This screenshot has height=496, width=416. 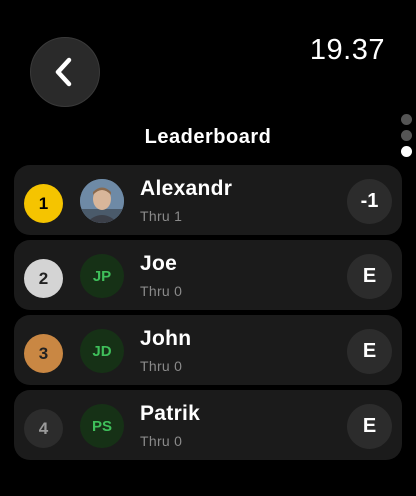 I want to click on player-name: Joe, so click(x=159, y=263).